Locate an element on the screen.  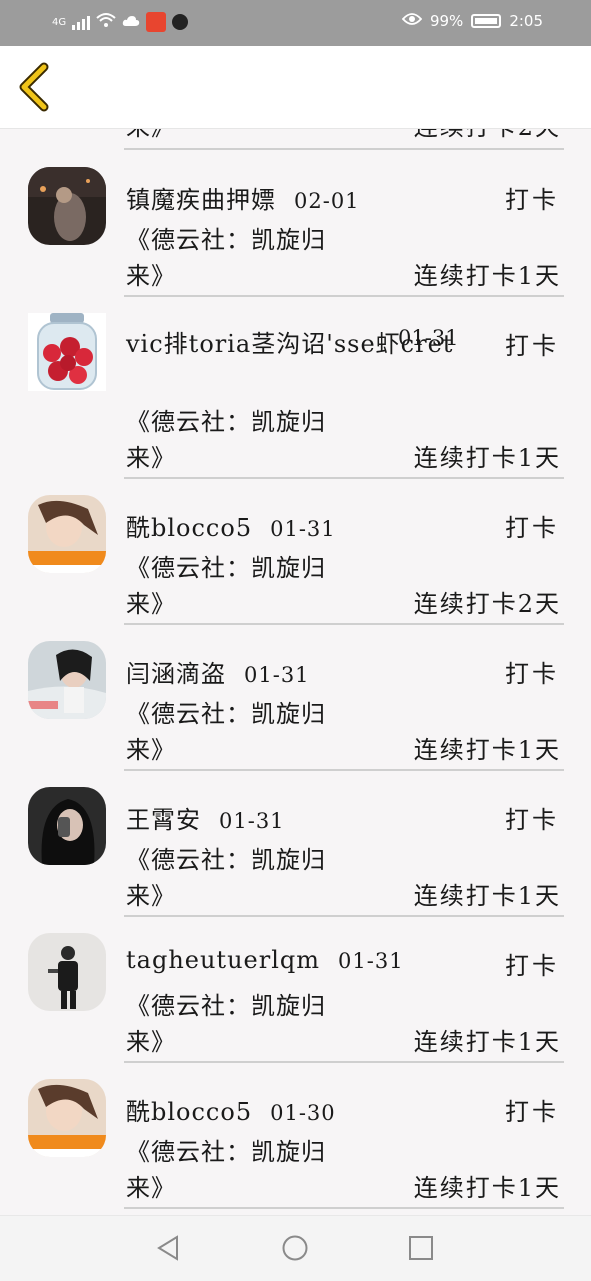
user-name-row: 酰blocco5 01-31 is located at coordinates (231, 525).